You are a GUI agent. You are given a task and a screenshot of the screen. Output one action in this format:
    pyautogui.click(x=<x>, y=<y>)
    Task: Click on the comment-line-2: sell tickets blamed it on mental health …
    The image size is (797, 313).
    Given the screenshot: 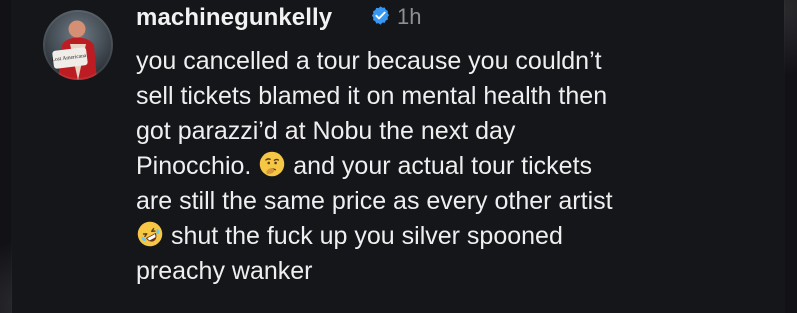 What is the action you would take?
    pyautogui.click(x=372, y=96)
    